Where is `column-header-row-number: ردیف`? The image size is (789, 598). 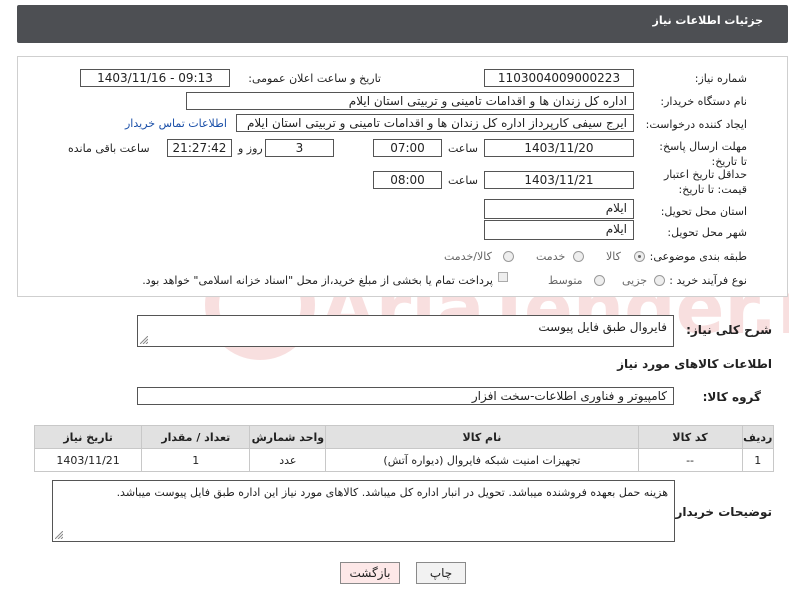 column-header-row-number: ردیف is located at coordinates (758, 437).